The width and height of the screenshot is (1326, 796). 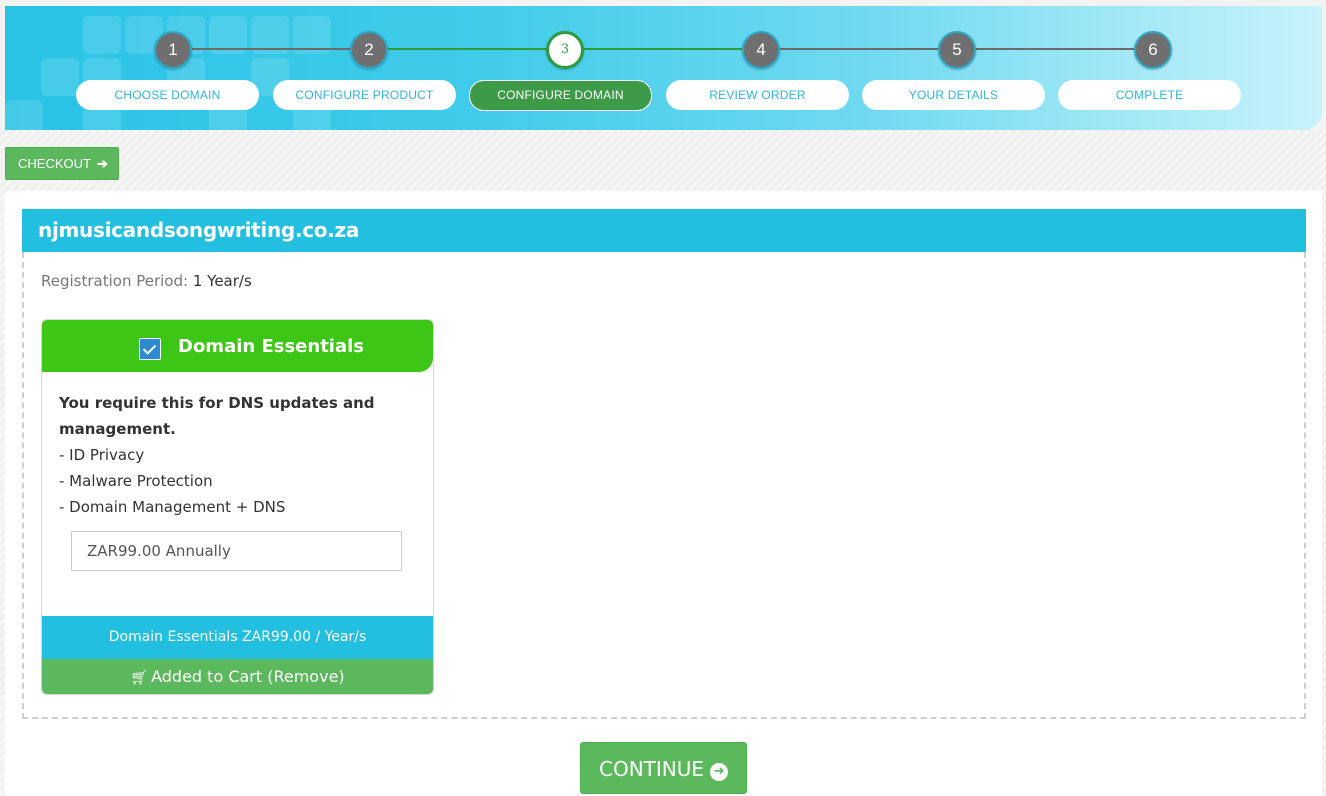 I want to click on step-4-circle: 4, so click(x=761, y=50).